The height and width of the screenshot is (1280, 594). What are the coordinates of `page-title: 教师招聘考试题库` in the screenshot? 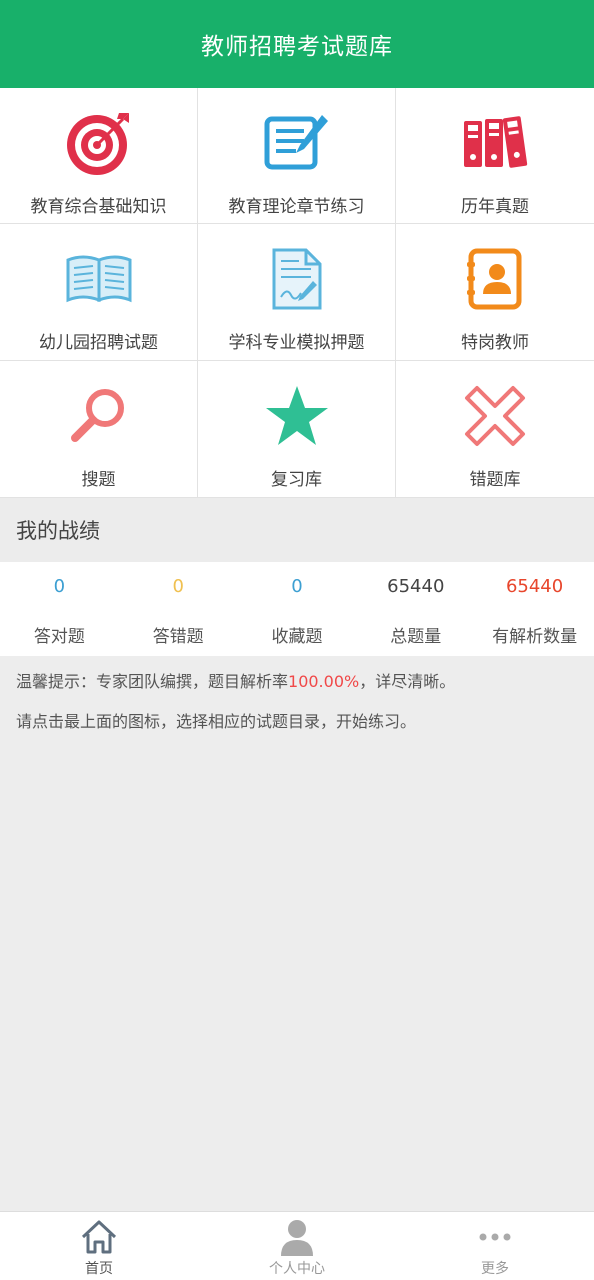 It's located at (297, 47).